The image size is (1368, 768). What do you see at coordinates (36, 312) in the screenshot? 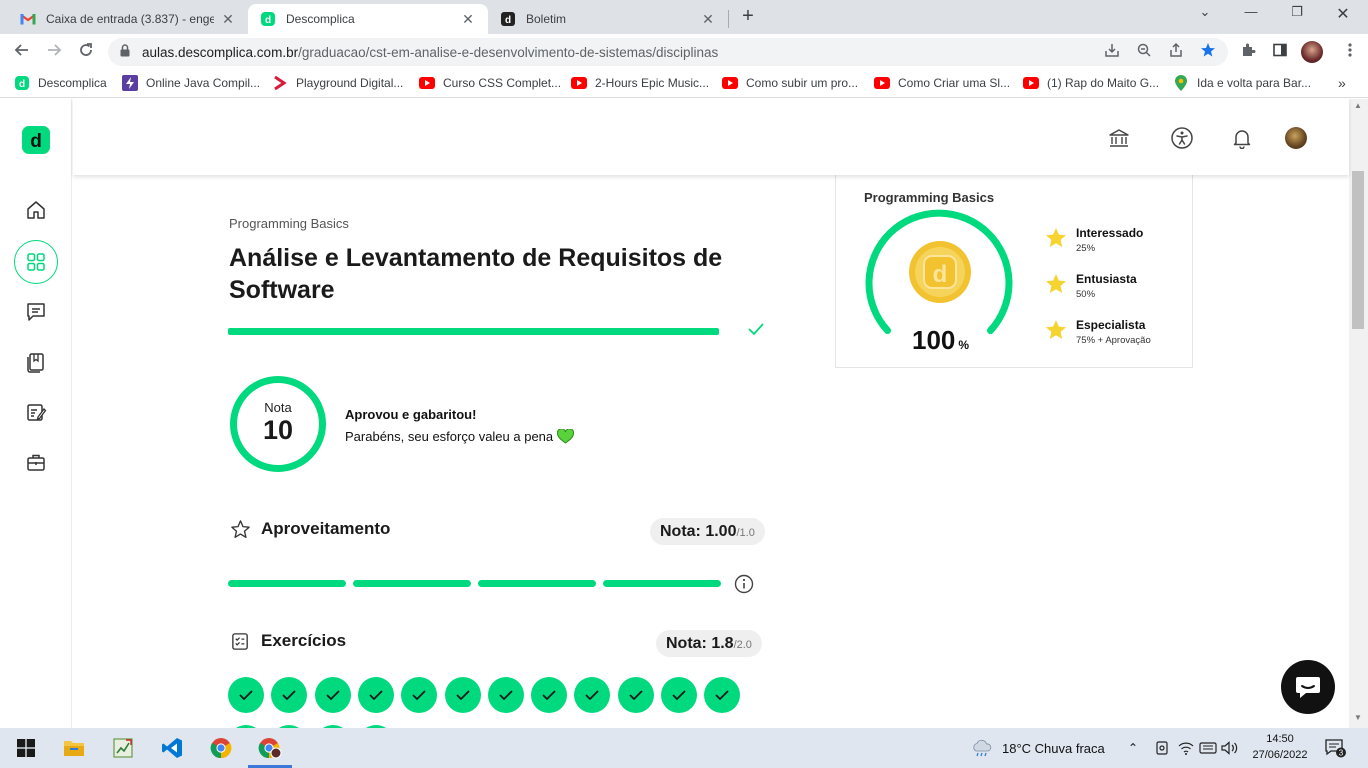
I see `sidebar-item-forum` at bounding box center [36, 312].